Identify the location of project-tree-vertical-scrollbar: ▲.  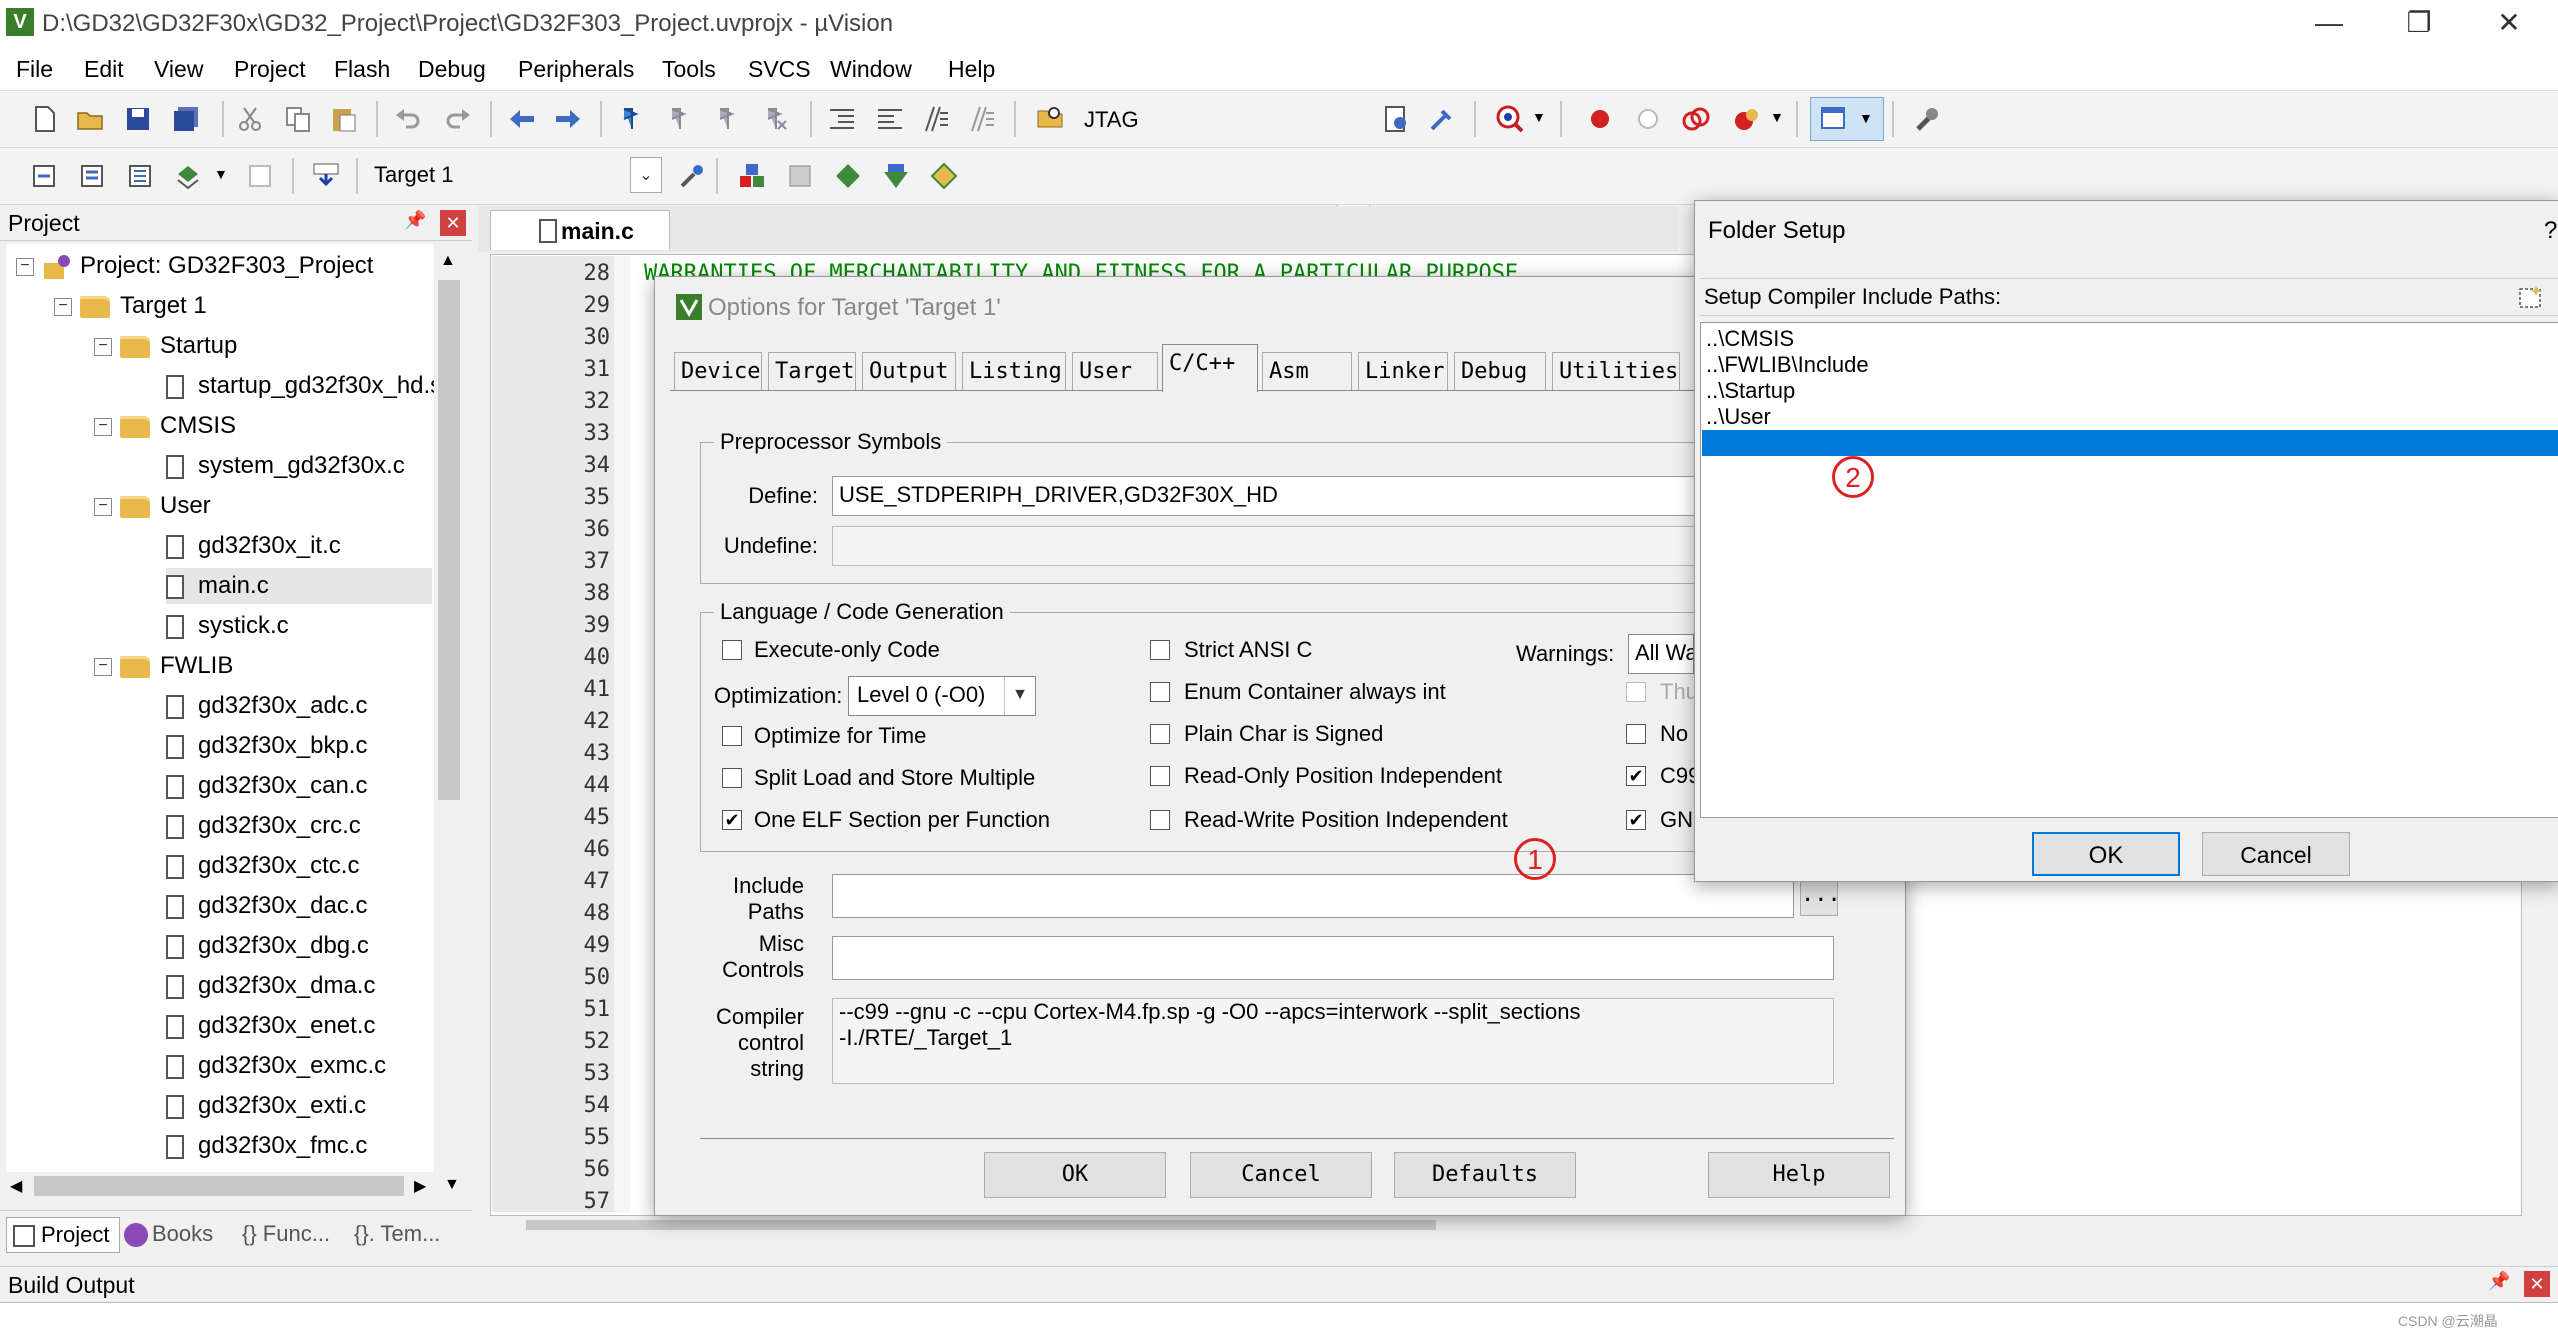
(449, 710).